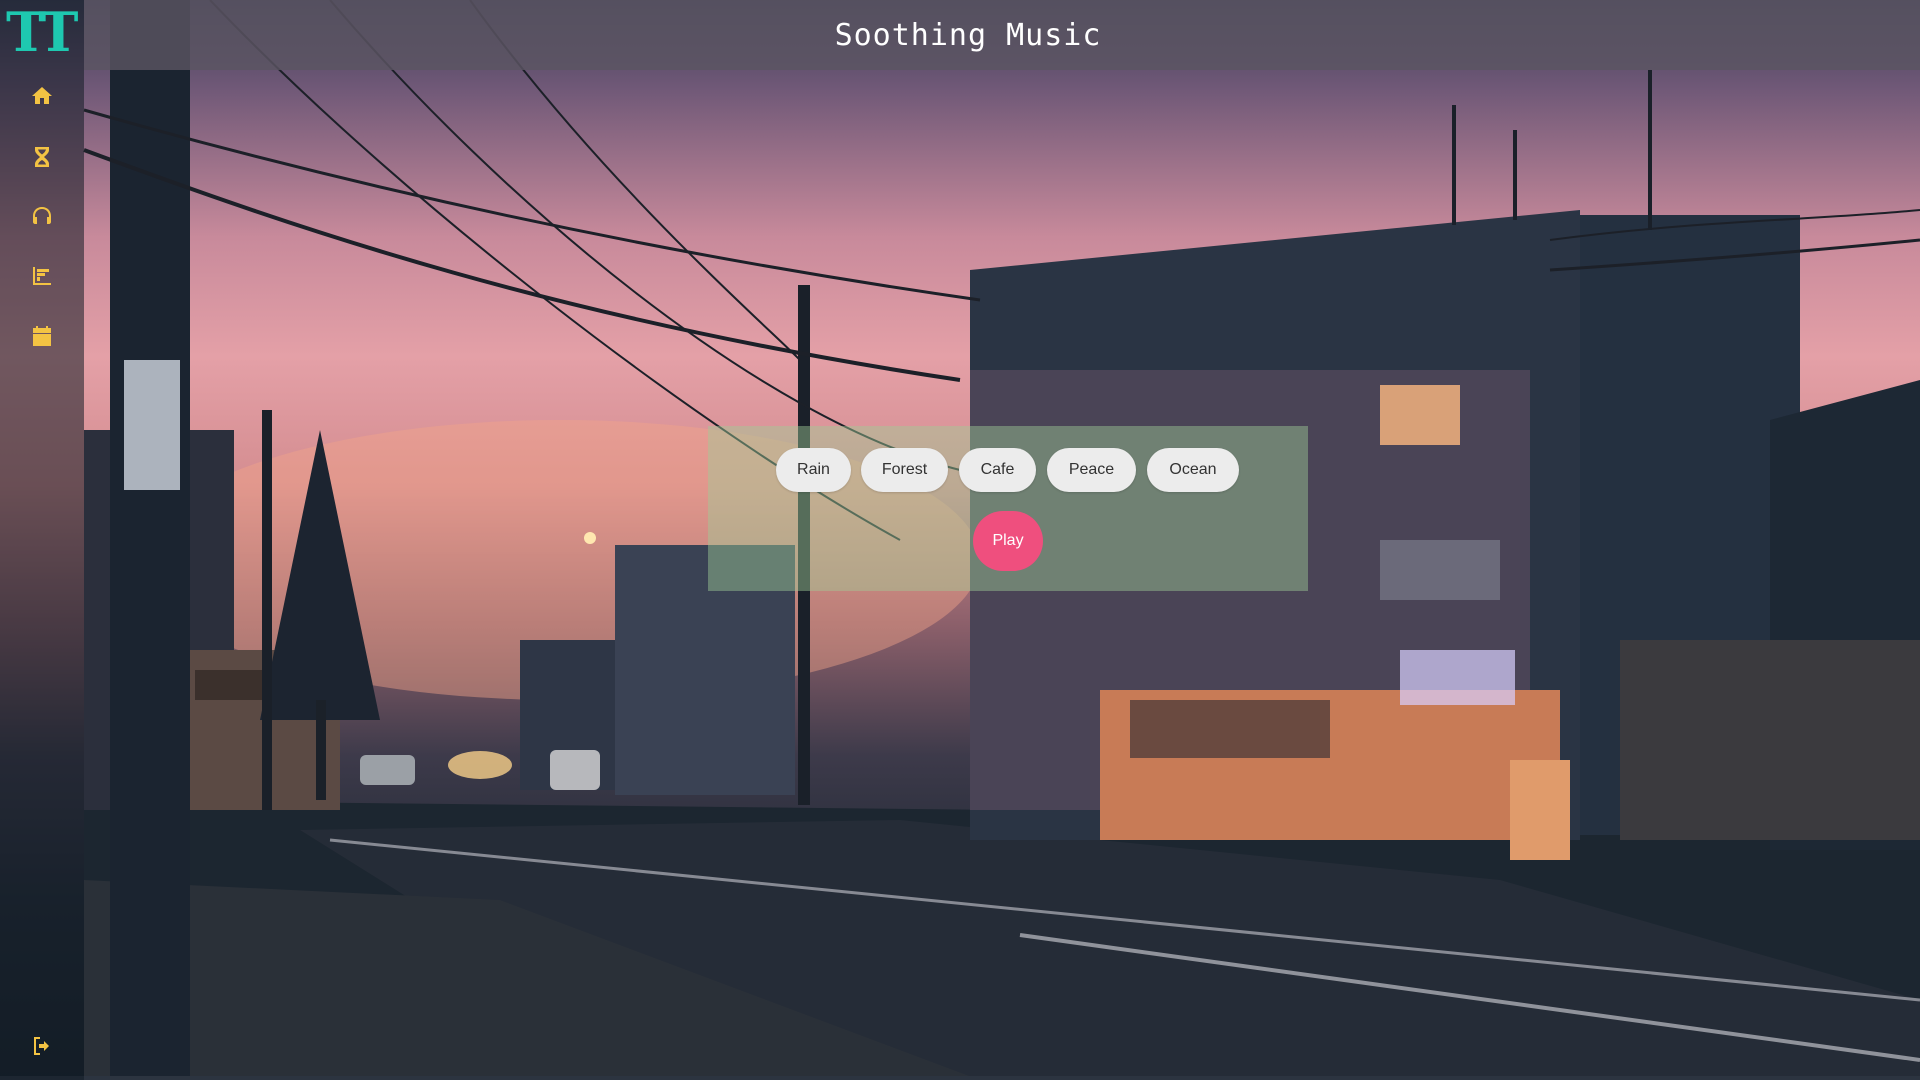  I want to click on sidebar-item-music, so click(42, 216).